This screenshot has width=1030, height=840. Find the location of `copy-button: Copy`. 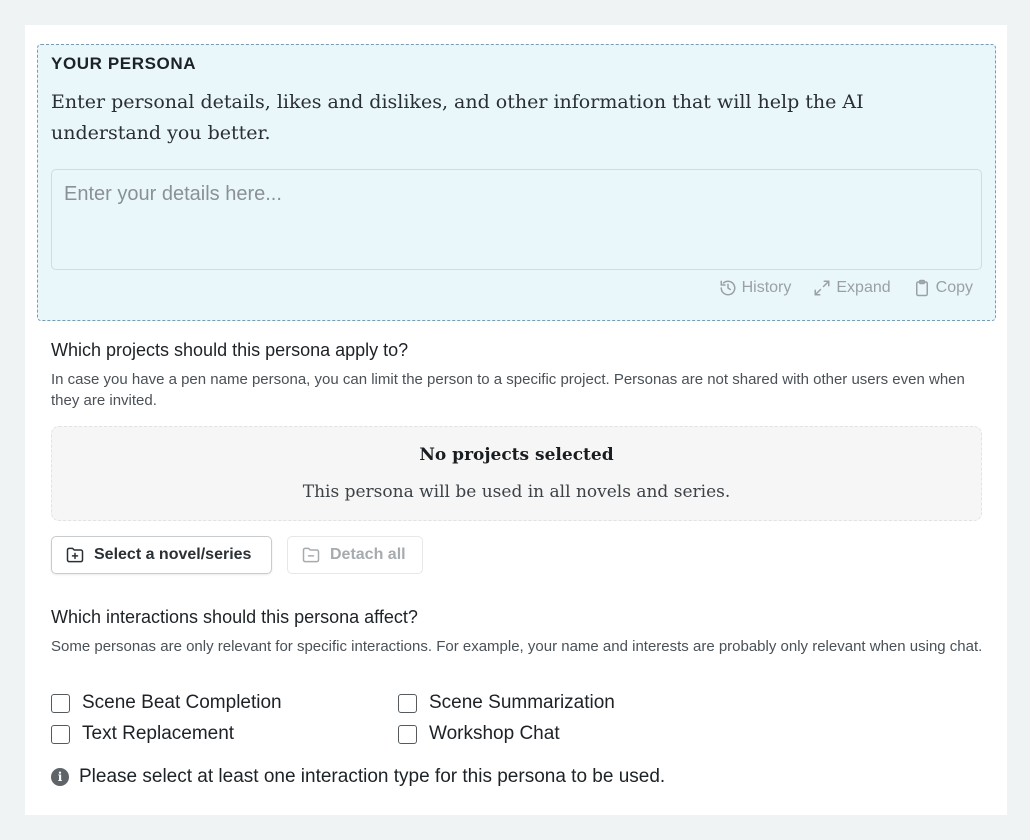

copy-button: Copy is located at coordinates (943, 288).